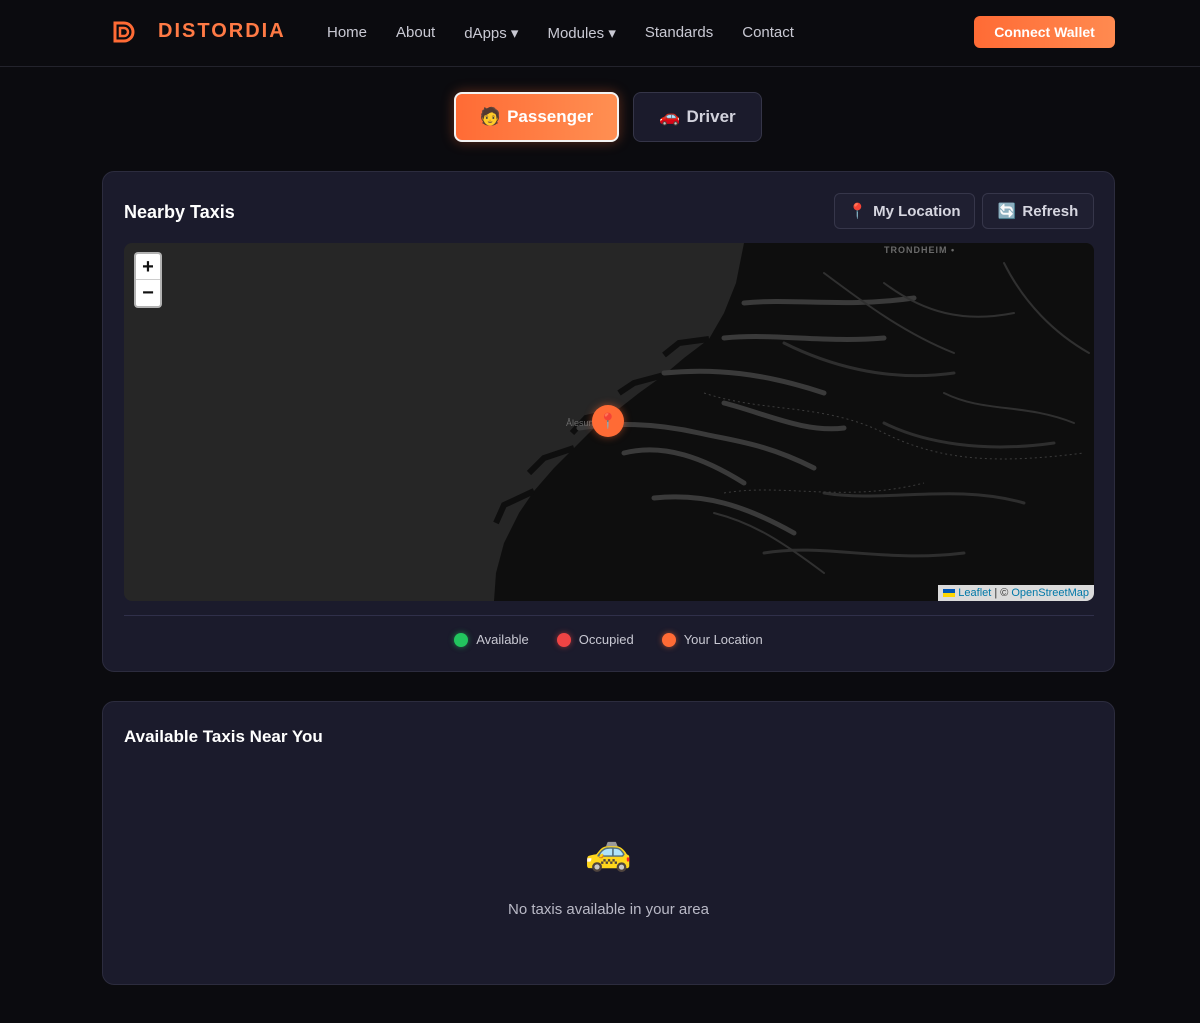 This screenshot has height=1023, width=1200. I want to click on taxi-icon: 🚕, so click(608, 852).